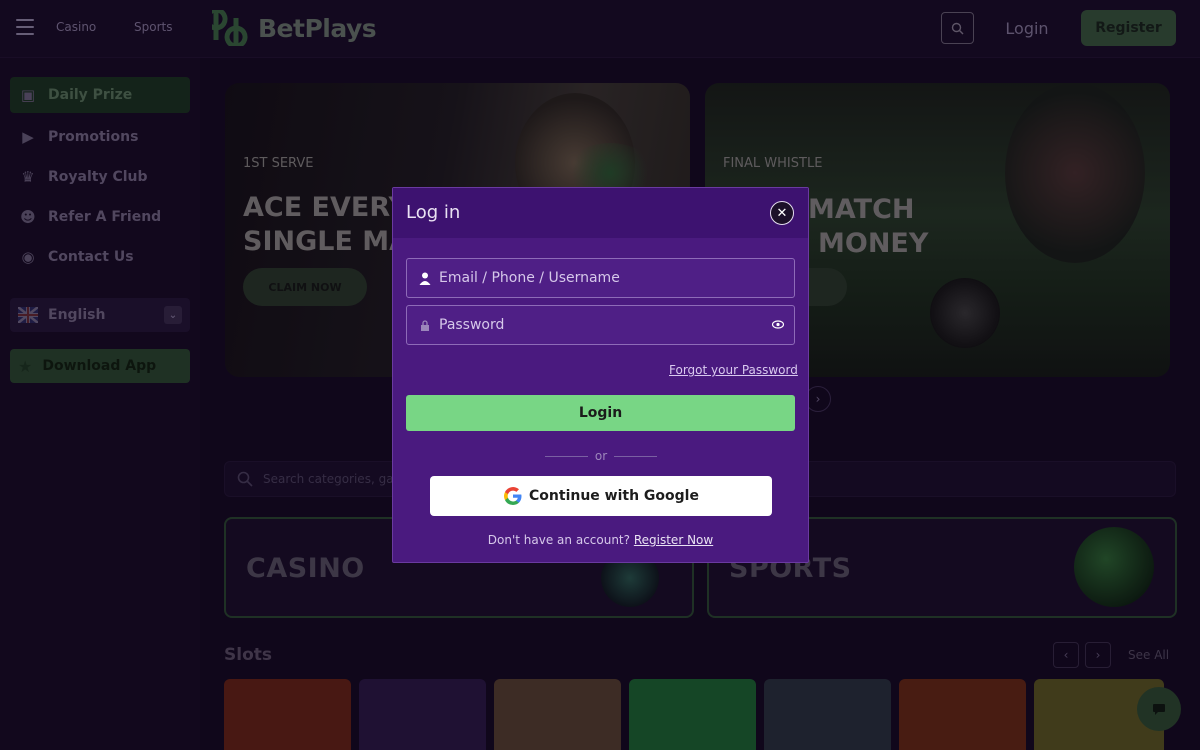 The width and height of the screenshot is (1200, 750). I want to click on or-label: or, so click(601, 456).